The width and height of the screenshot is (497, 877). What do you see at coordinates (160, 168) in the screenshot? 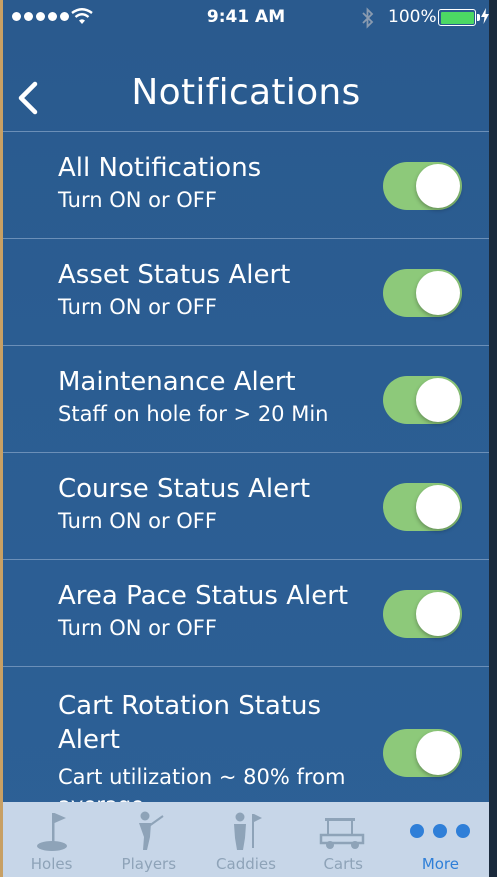
I see `setting-title: All Notifications` at bounding box center [160, 168].